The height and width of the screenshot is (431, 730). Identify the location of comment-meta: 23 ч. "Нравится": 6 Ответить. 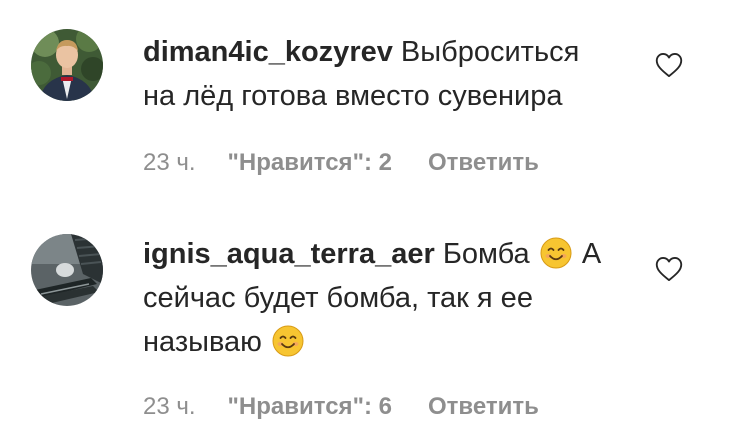
(341, 407).